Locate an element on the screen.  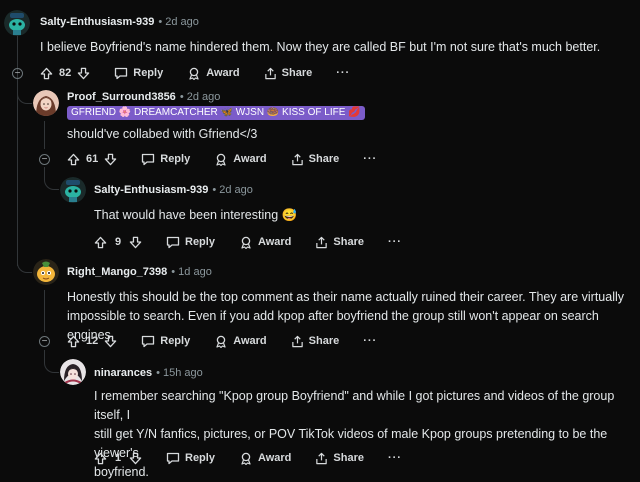
vote-group: 61 is located at coordinates (92, 159).